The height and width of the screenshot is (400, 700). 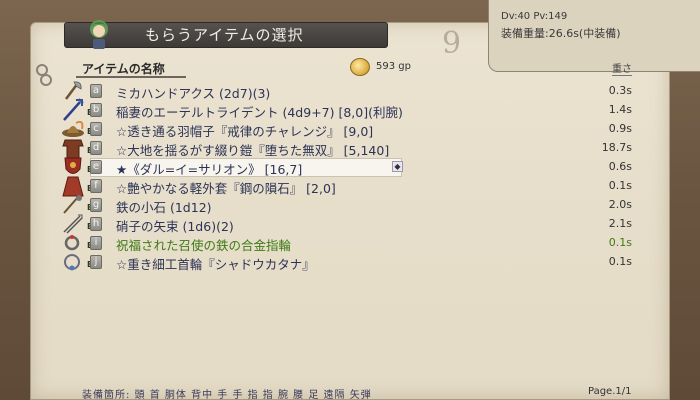 I want to click on item-name: ☆透き通る羽帽子『戒律のチャレンジ』 [9,0], so click(x=245, y=131).